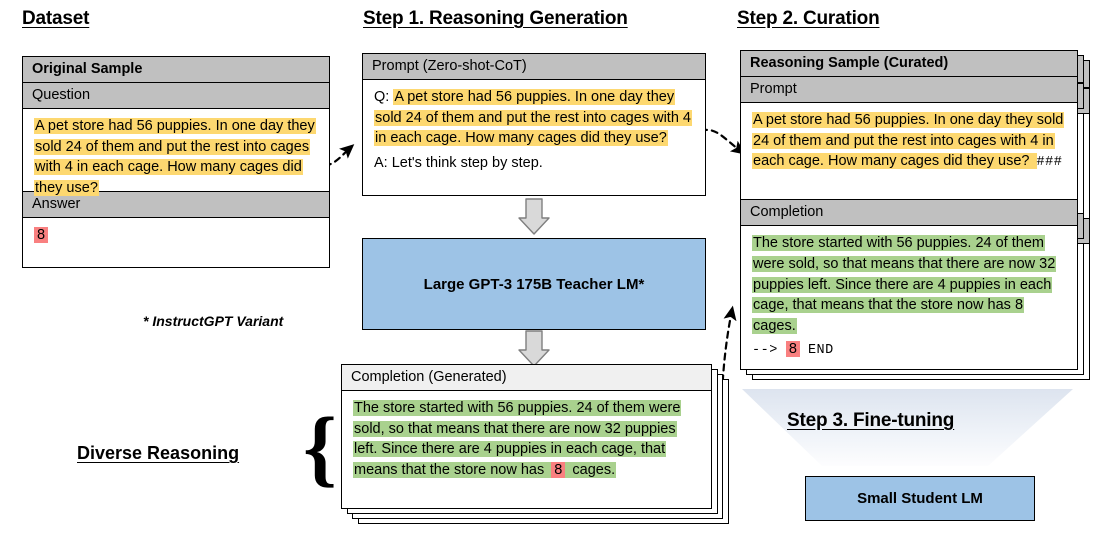  Describe the element at coordinates (808, 18) in the screenshot. I see `column-title-step2: Step 2. Curation` at that location.